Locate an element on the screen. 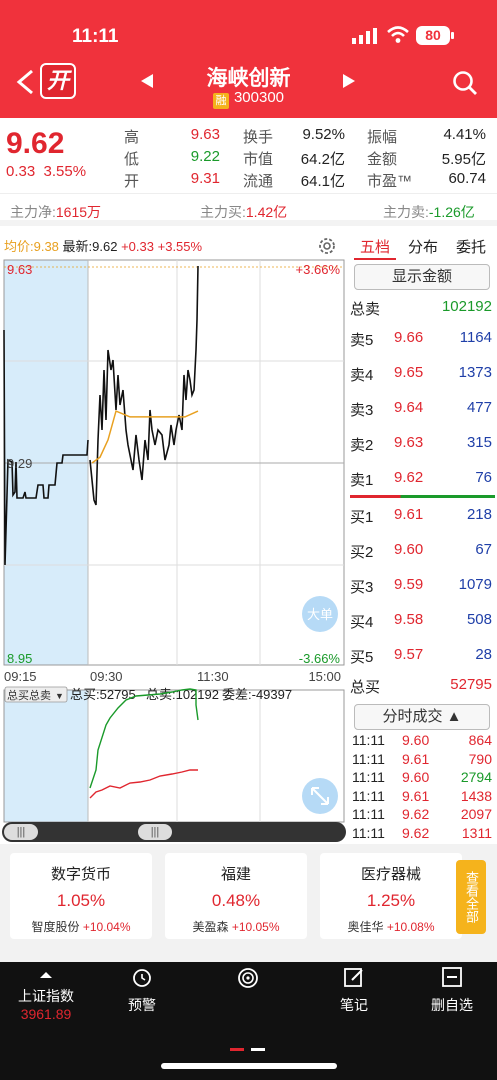 The width and height of the screenshot is (497, 1080). stat-value: 64.1亿 is located at coordinates (322, 181).